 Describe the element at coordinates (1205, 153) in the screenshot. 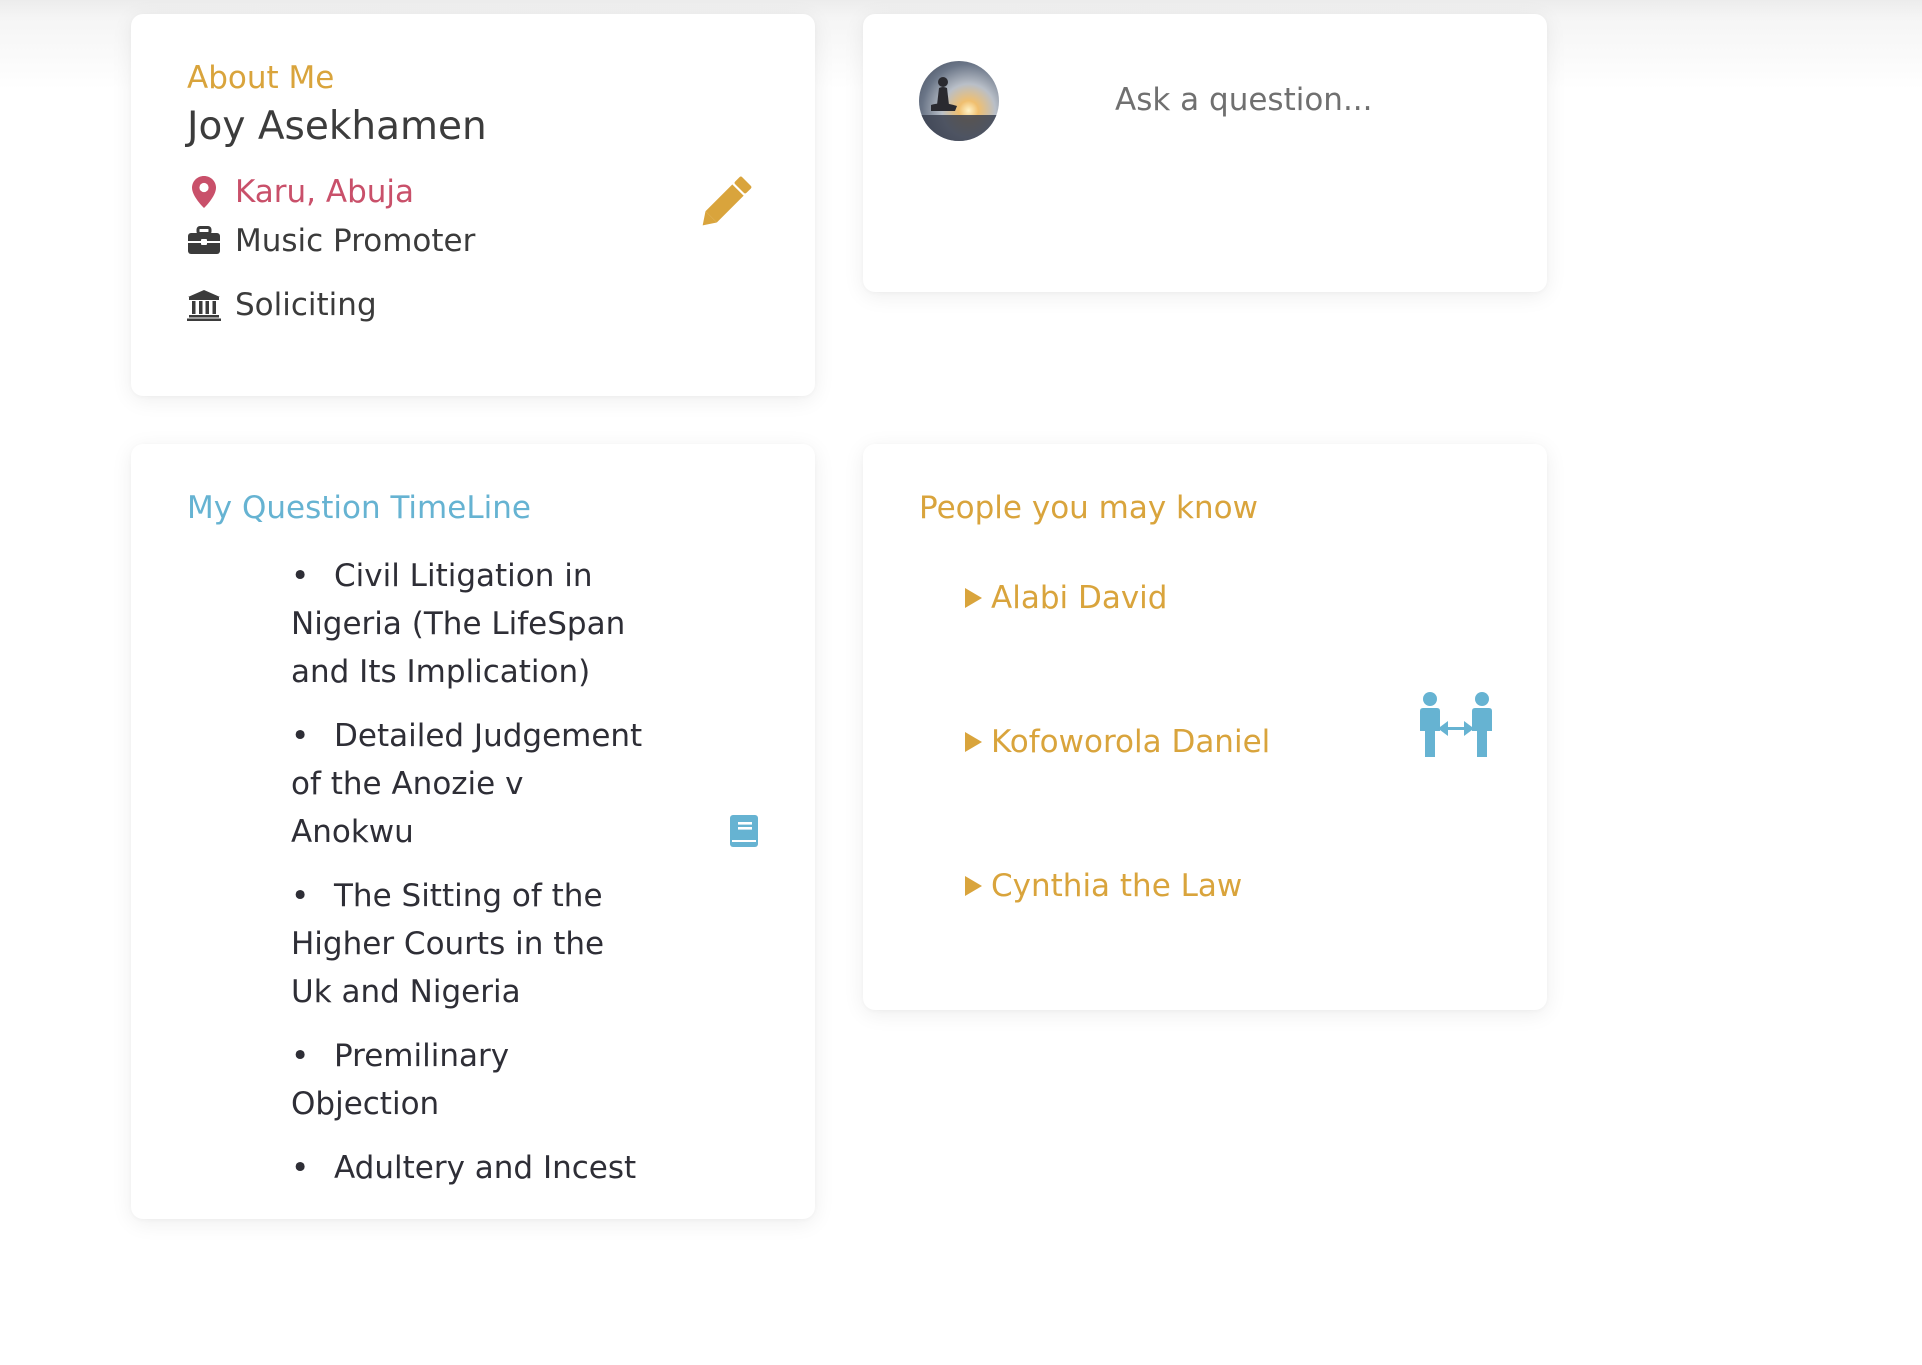

I see `ask-question-card` at that location.